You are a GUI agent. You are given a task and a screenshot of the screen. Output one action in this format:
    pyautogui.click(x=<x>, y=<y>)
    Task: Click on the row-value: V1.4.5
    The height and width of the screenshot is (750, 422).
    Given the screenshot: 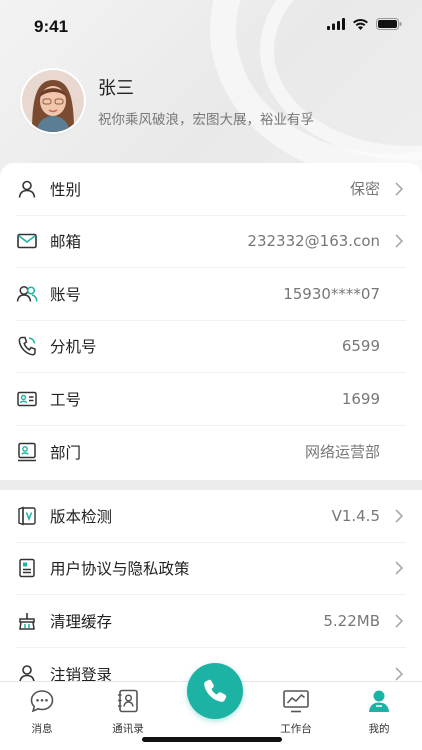 What is the action you would take?
    pyautogui.click(x=355, y=515)
    